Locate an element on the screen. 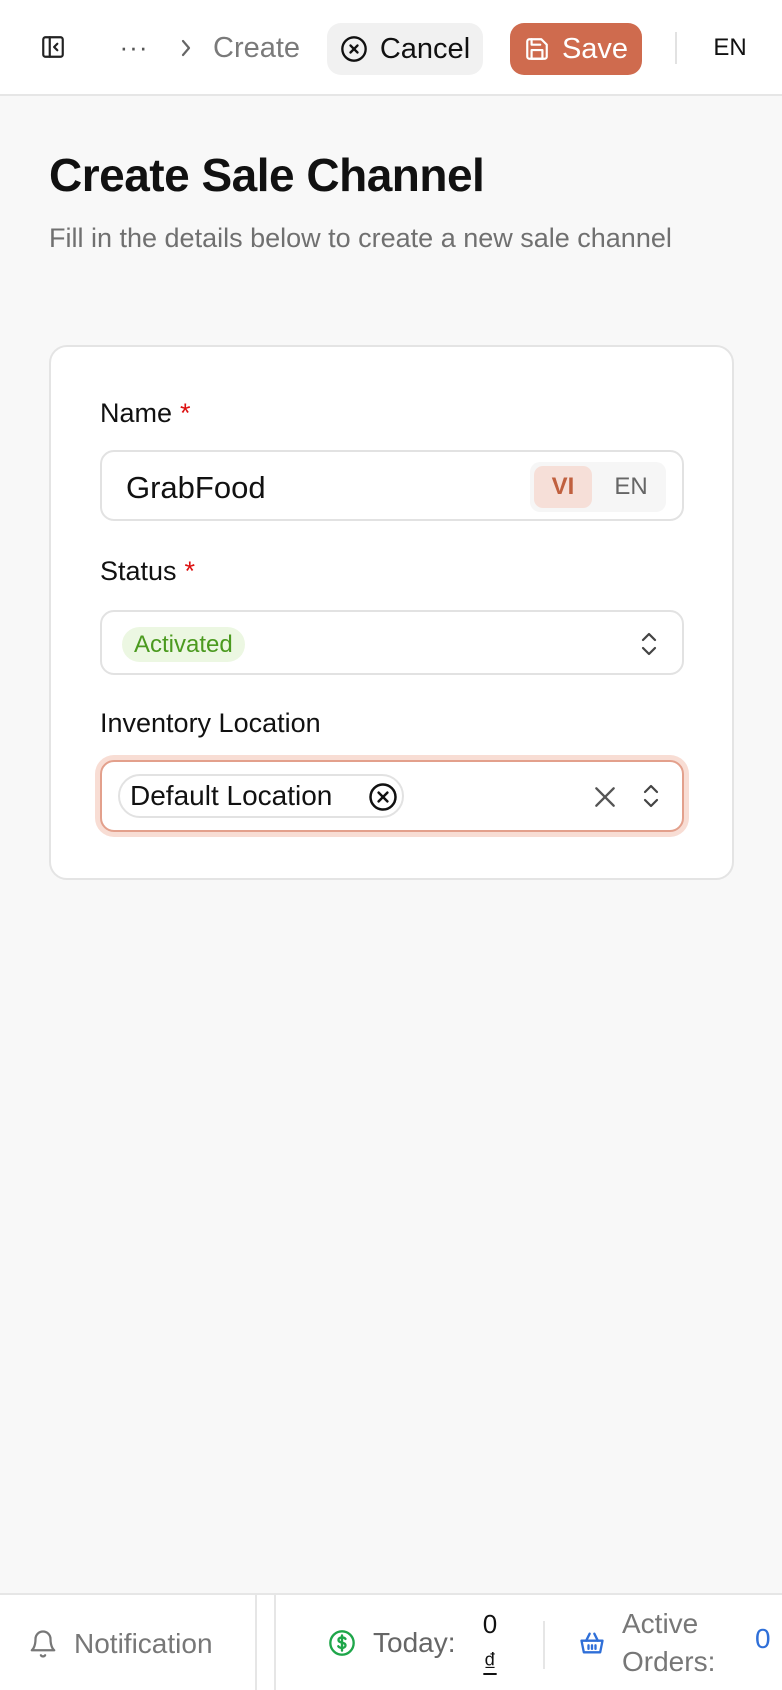 Image resolution: width=782 pixels, height=1690 pixels. active-orders-label: Active Orders: is located at coordinates (669, 1642).